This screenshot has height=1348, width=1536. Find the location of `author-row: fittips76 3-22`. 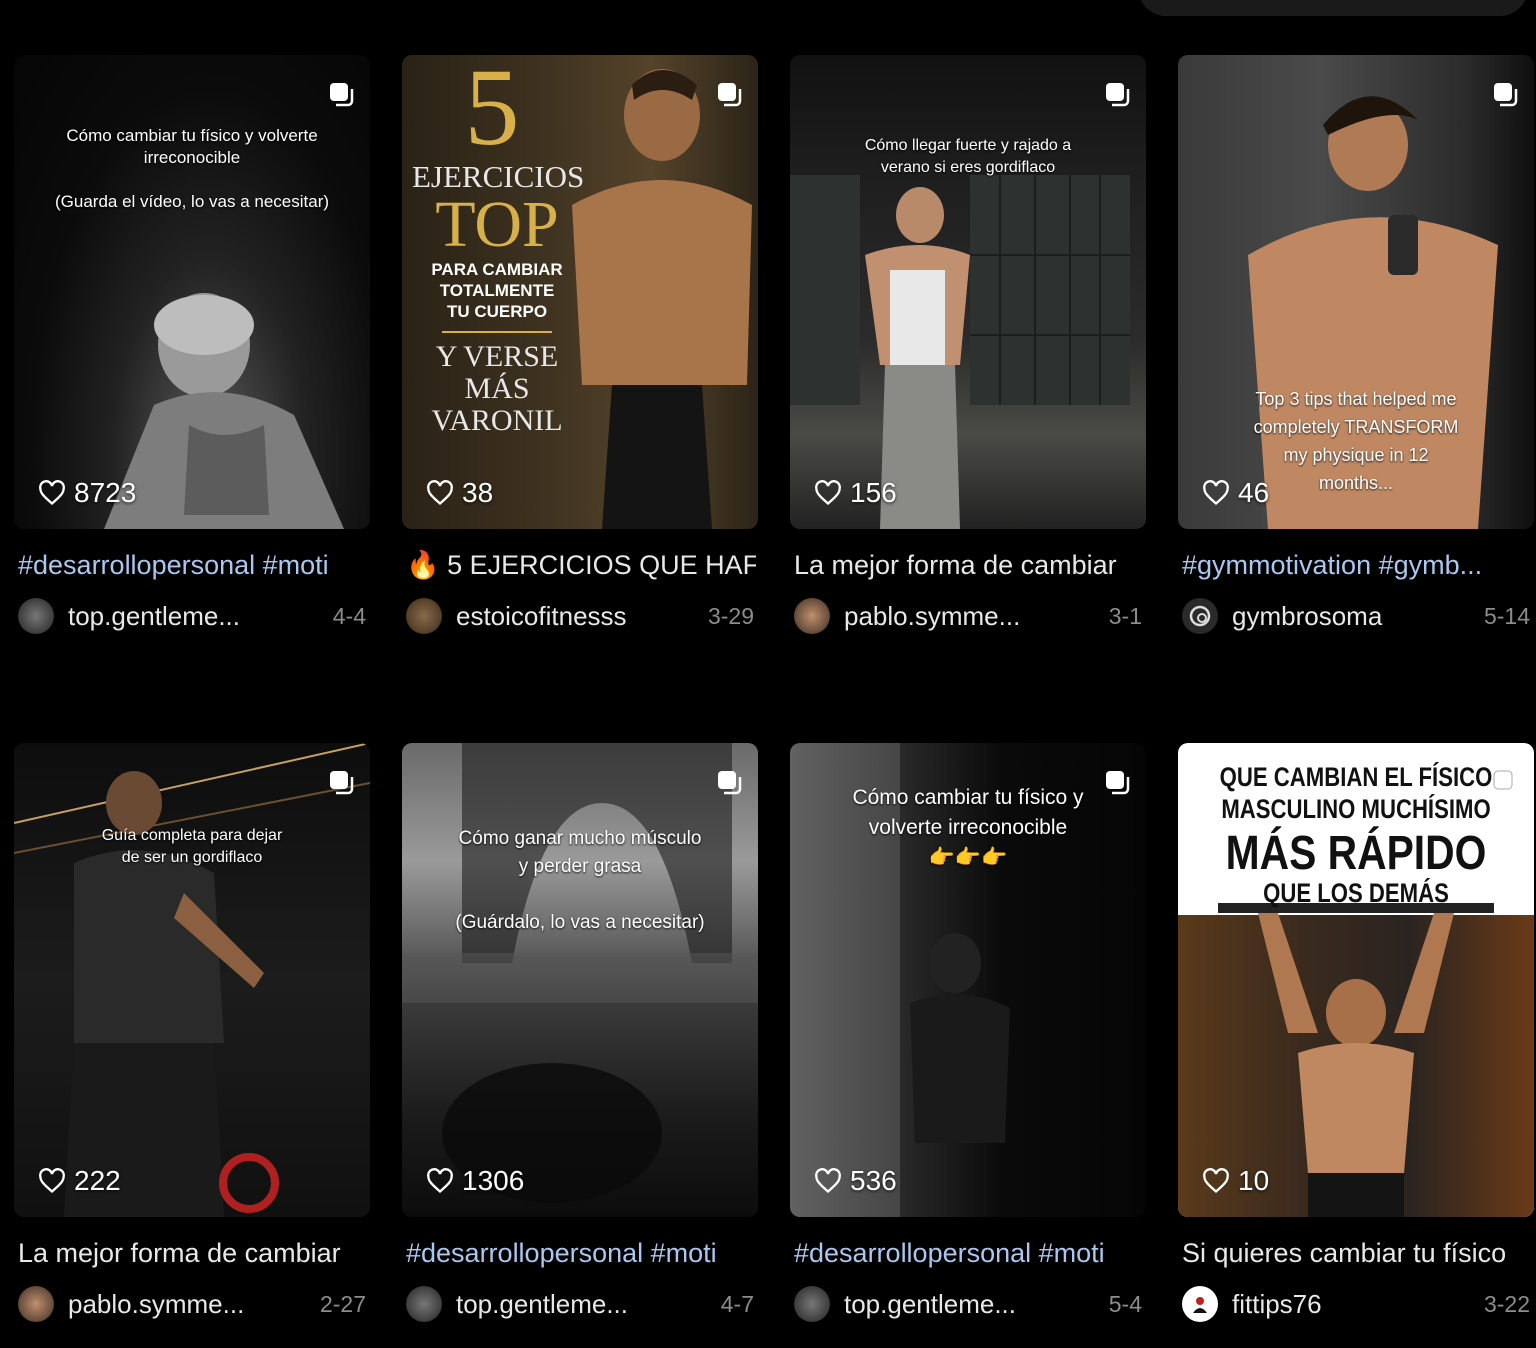

author-row: fittips76 3-22 is located at coordinates (1356, 1304).